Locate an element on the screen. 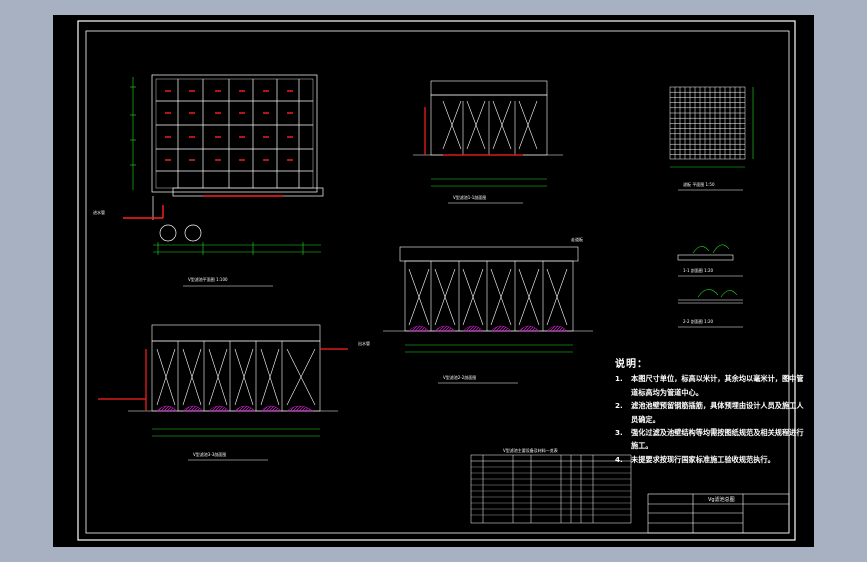 Image resolution: width=867 pixels, height=562 pixels. note-text: 强化过滤及池壁结构等均需按图纸规范及相关规程进行施工。 is located at coordinates (717, 439).